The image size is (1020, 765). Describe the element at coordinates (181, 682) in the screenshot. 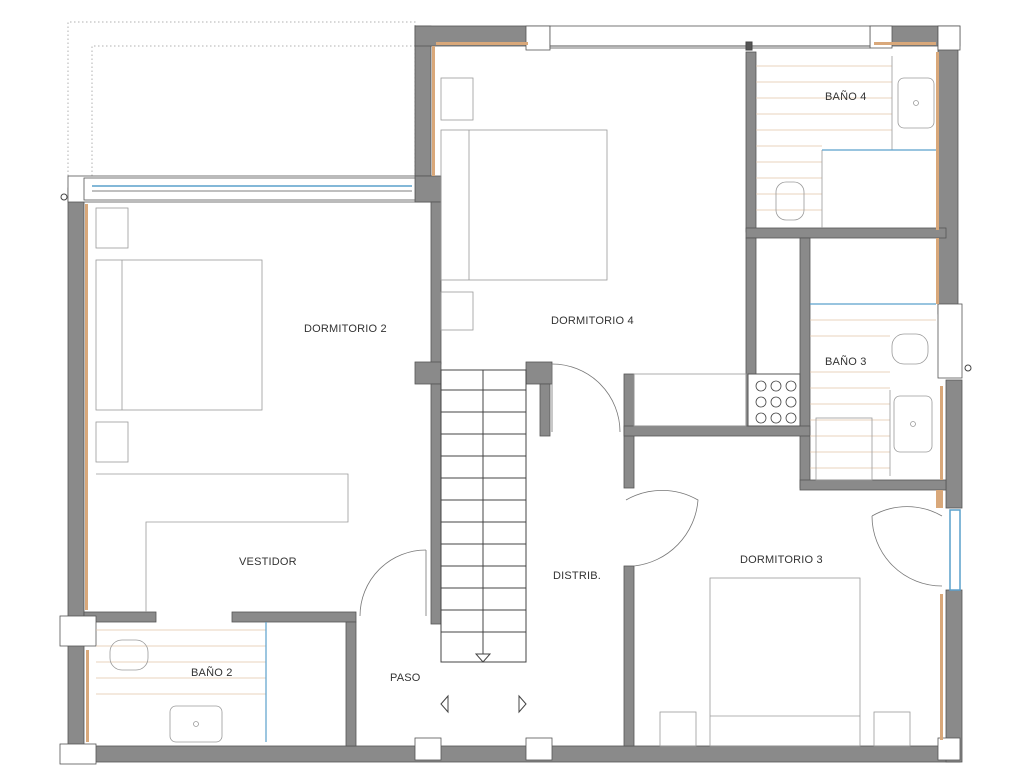

I see `bano-2-fixtures` at that location.